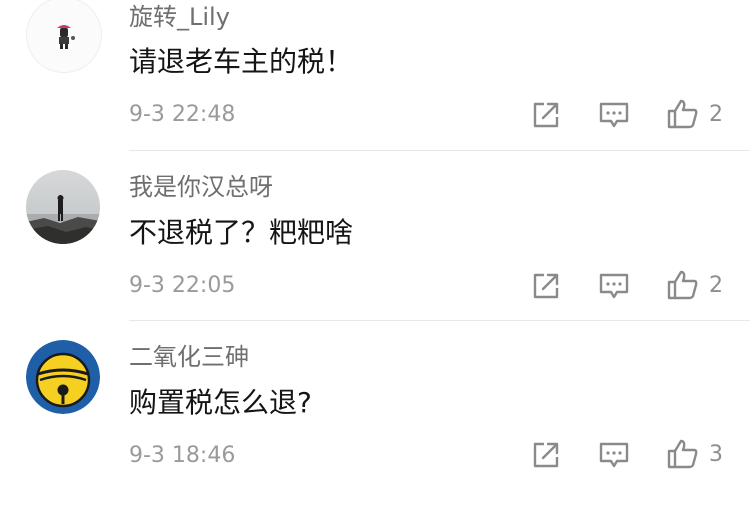 This screenshot has height=510, width=750. I want to click on yellow-bell-avatar-icon, so click(63, 377).